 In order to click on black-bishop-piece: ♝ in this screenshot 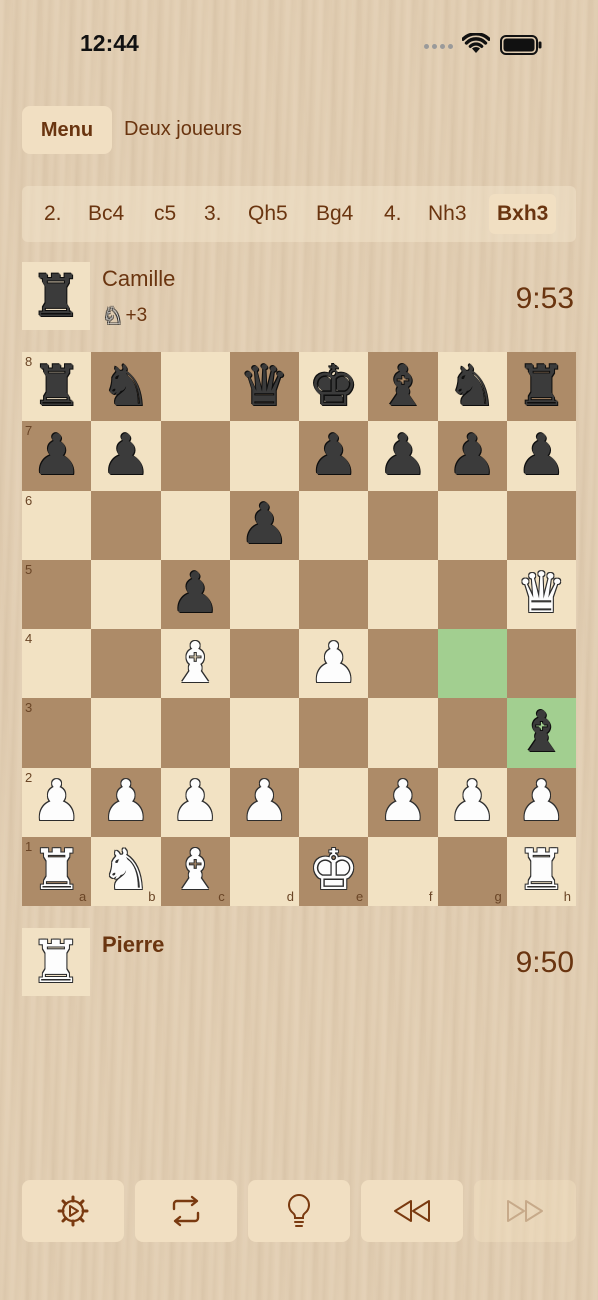, I will do `click(403, 386)`.